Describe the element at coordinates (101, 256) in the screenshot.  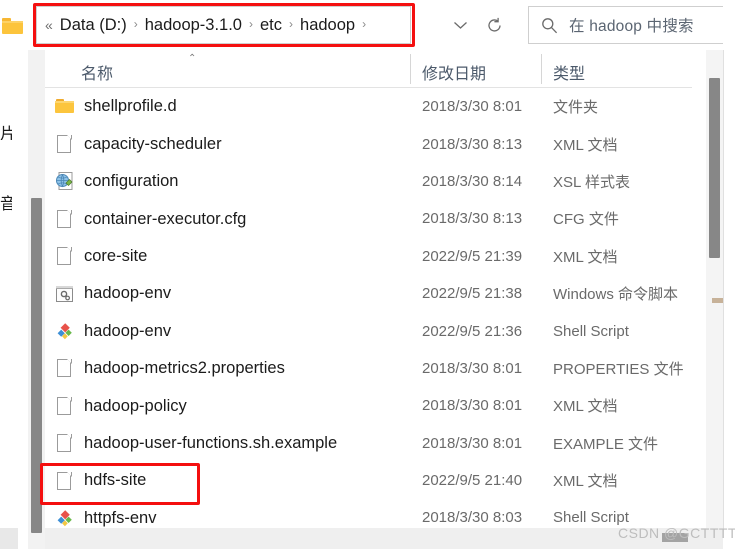
I see `file-name-cell: core-site` at that location.